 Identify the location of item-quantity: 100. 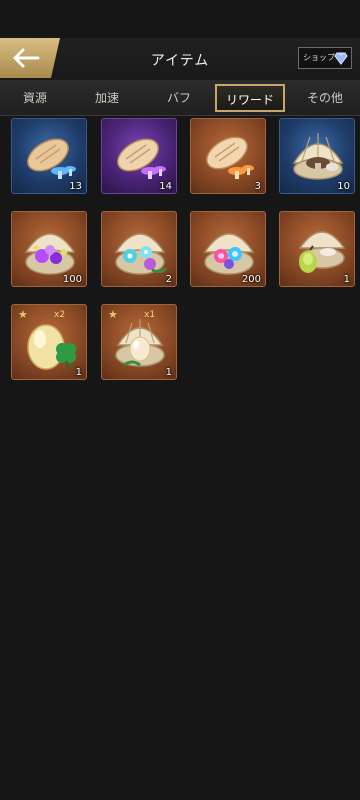
(72, 279).